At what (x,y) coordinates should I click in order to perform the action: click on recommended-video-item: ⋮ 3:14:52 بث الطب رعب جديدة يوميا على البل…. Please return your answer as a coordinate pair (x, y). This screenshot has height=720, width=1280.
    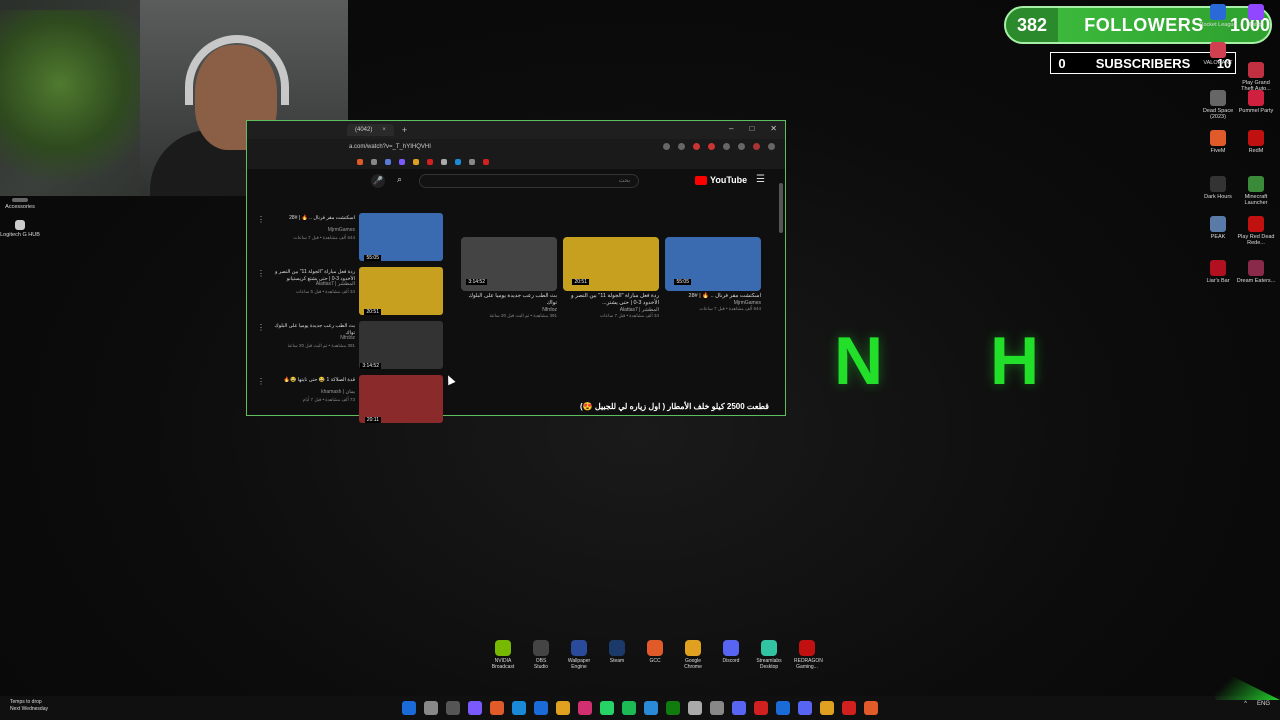
    Looking at the image, I should click on (348, 348).